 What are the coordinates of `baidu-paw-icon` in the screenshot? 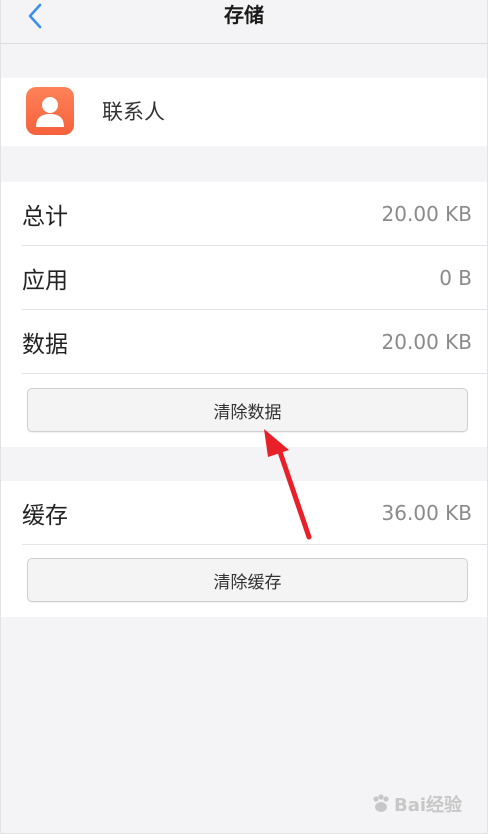 It's located at (381, 803).